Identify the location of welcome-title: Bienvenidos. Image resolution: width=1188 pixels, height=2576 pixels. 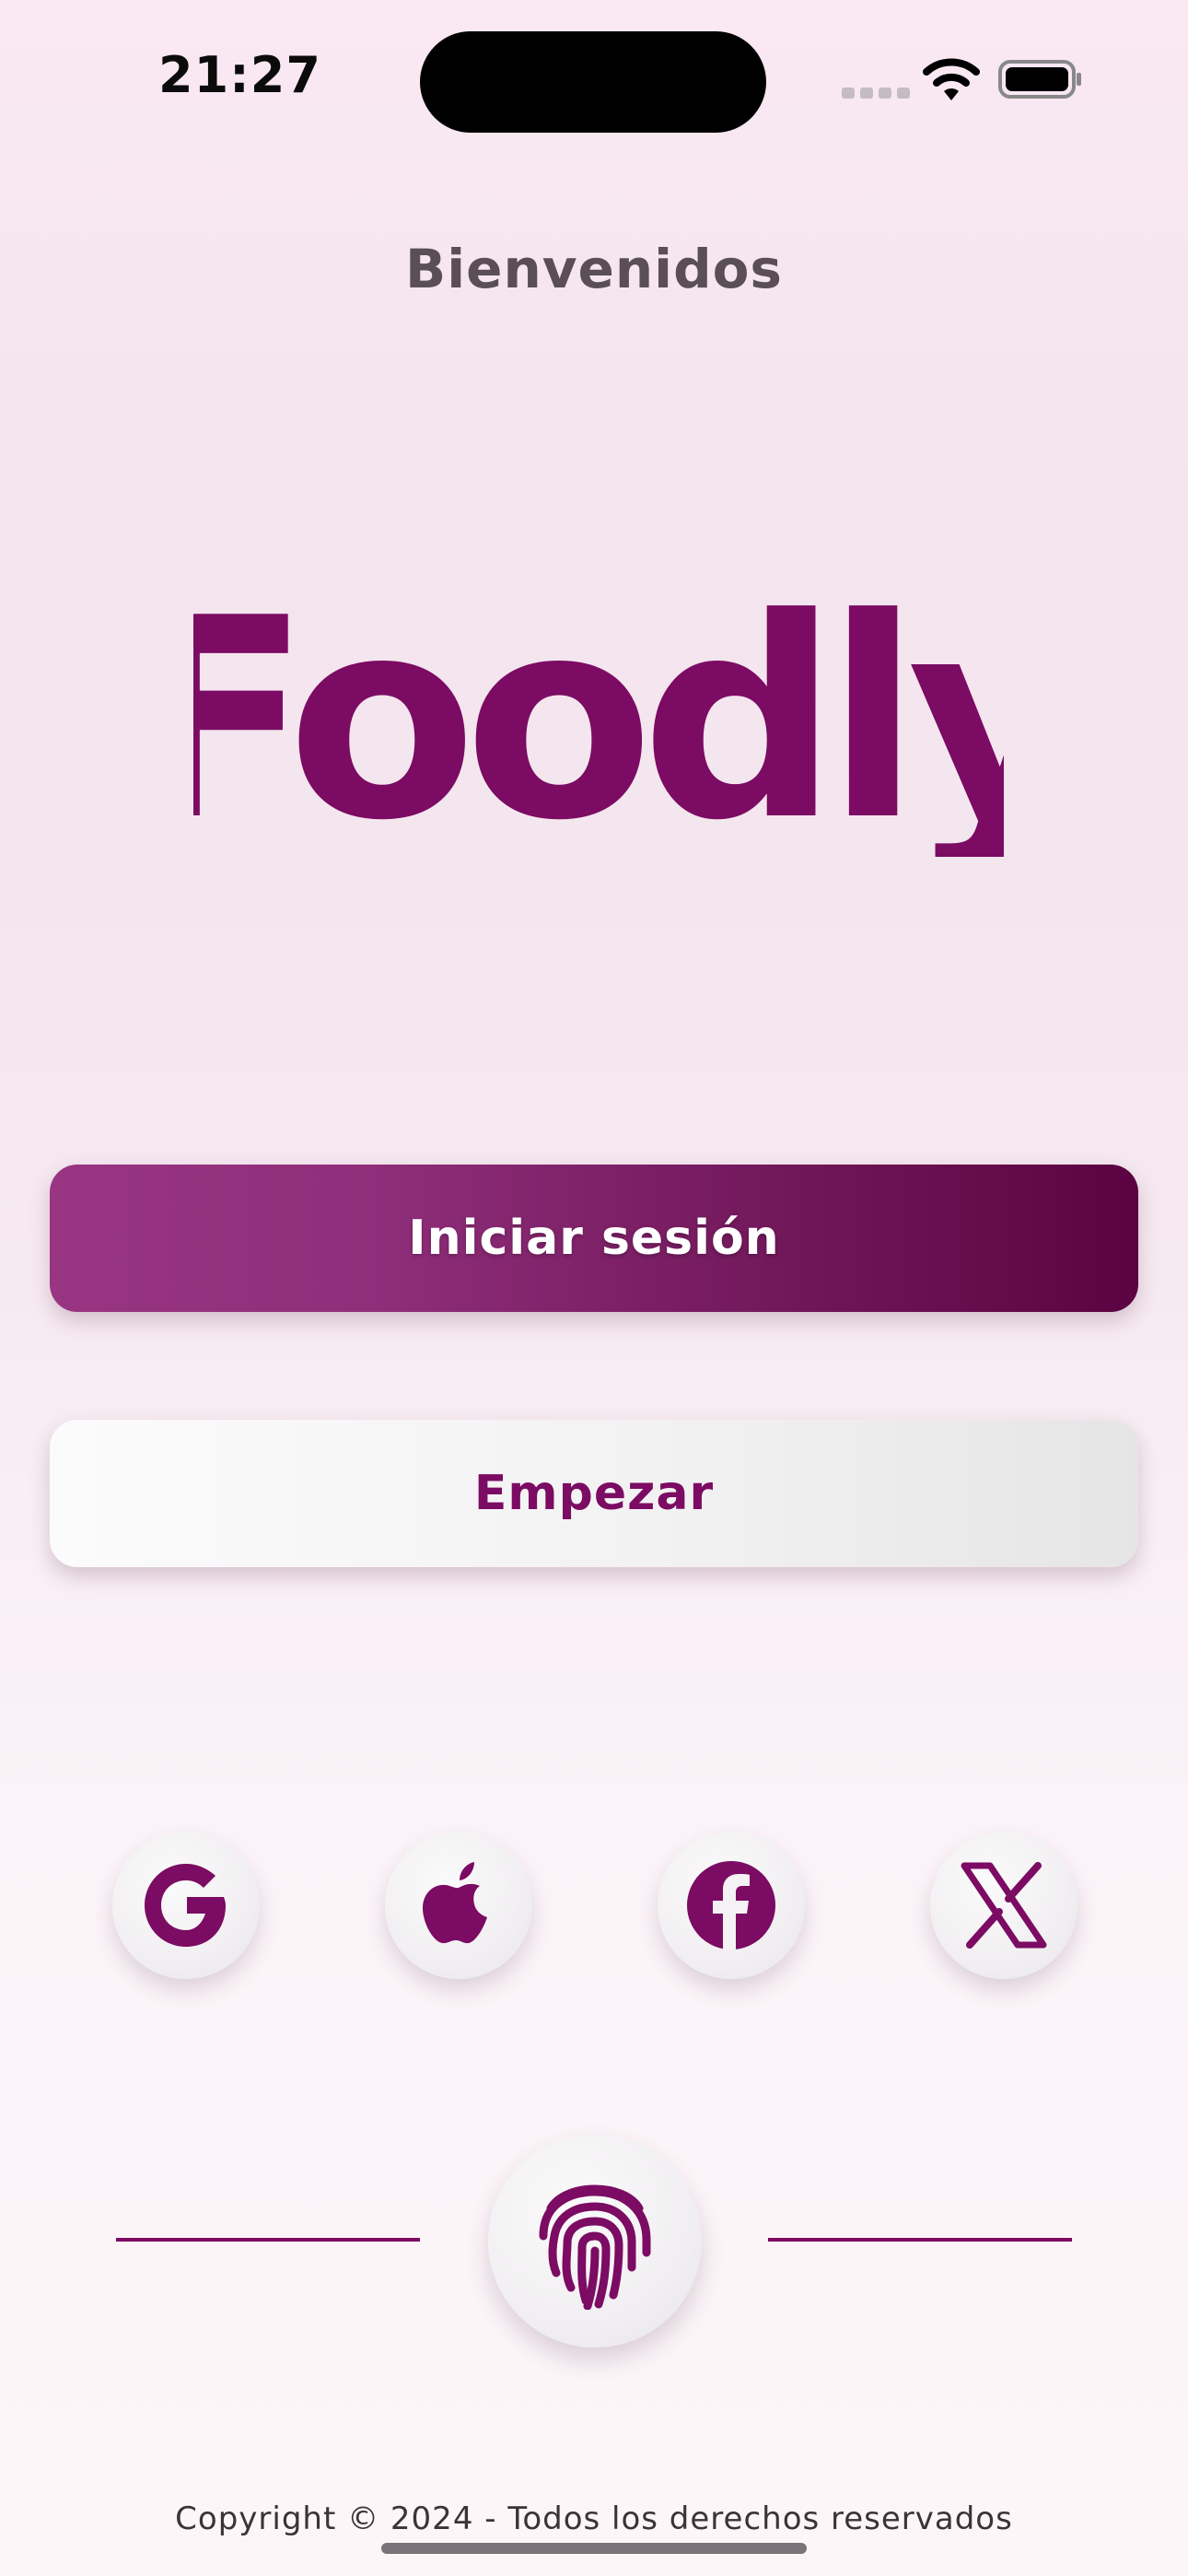
(594, 269).